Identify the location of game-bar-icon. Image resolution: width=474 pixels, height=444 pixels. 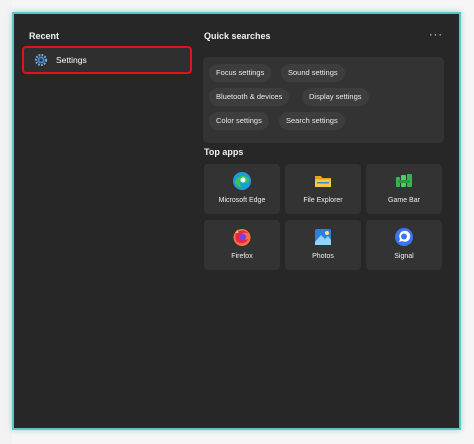
(404, 180).